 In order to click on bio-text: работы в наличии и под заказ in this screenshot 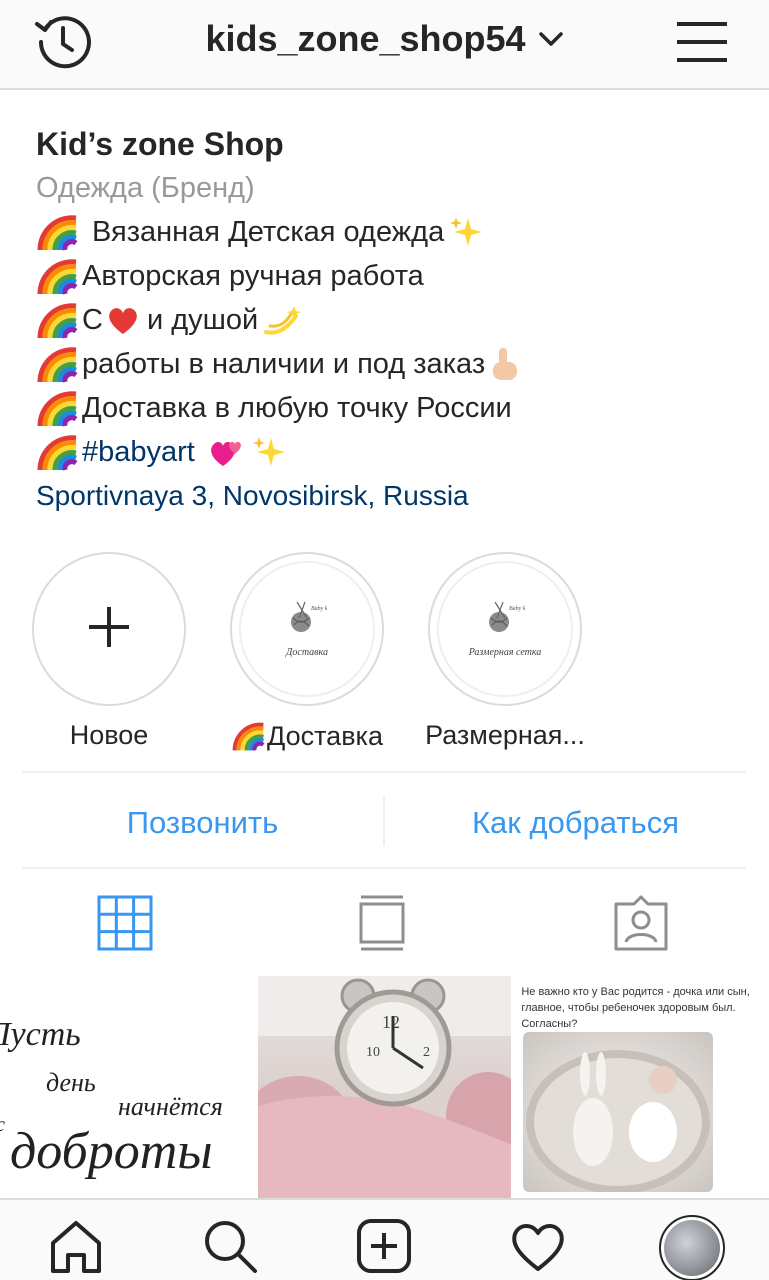, I will do `click(284, 364)`.